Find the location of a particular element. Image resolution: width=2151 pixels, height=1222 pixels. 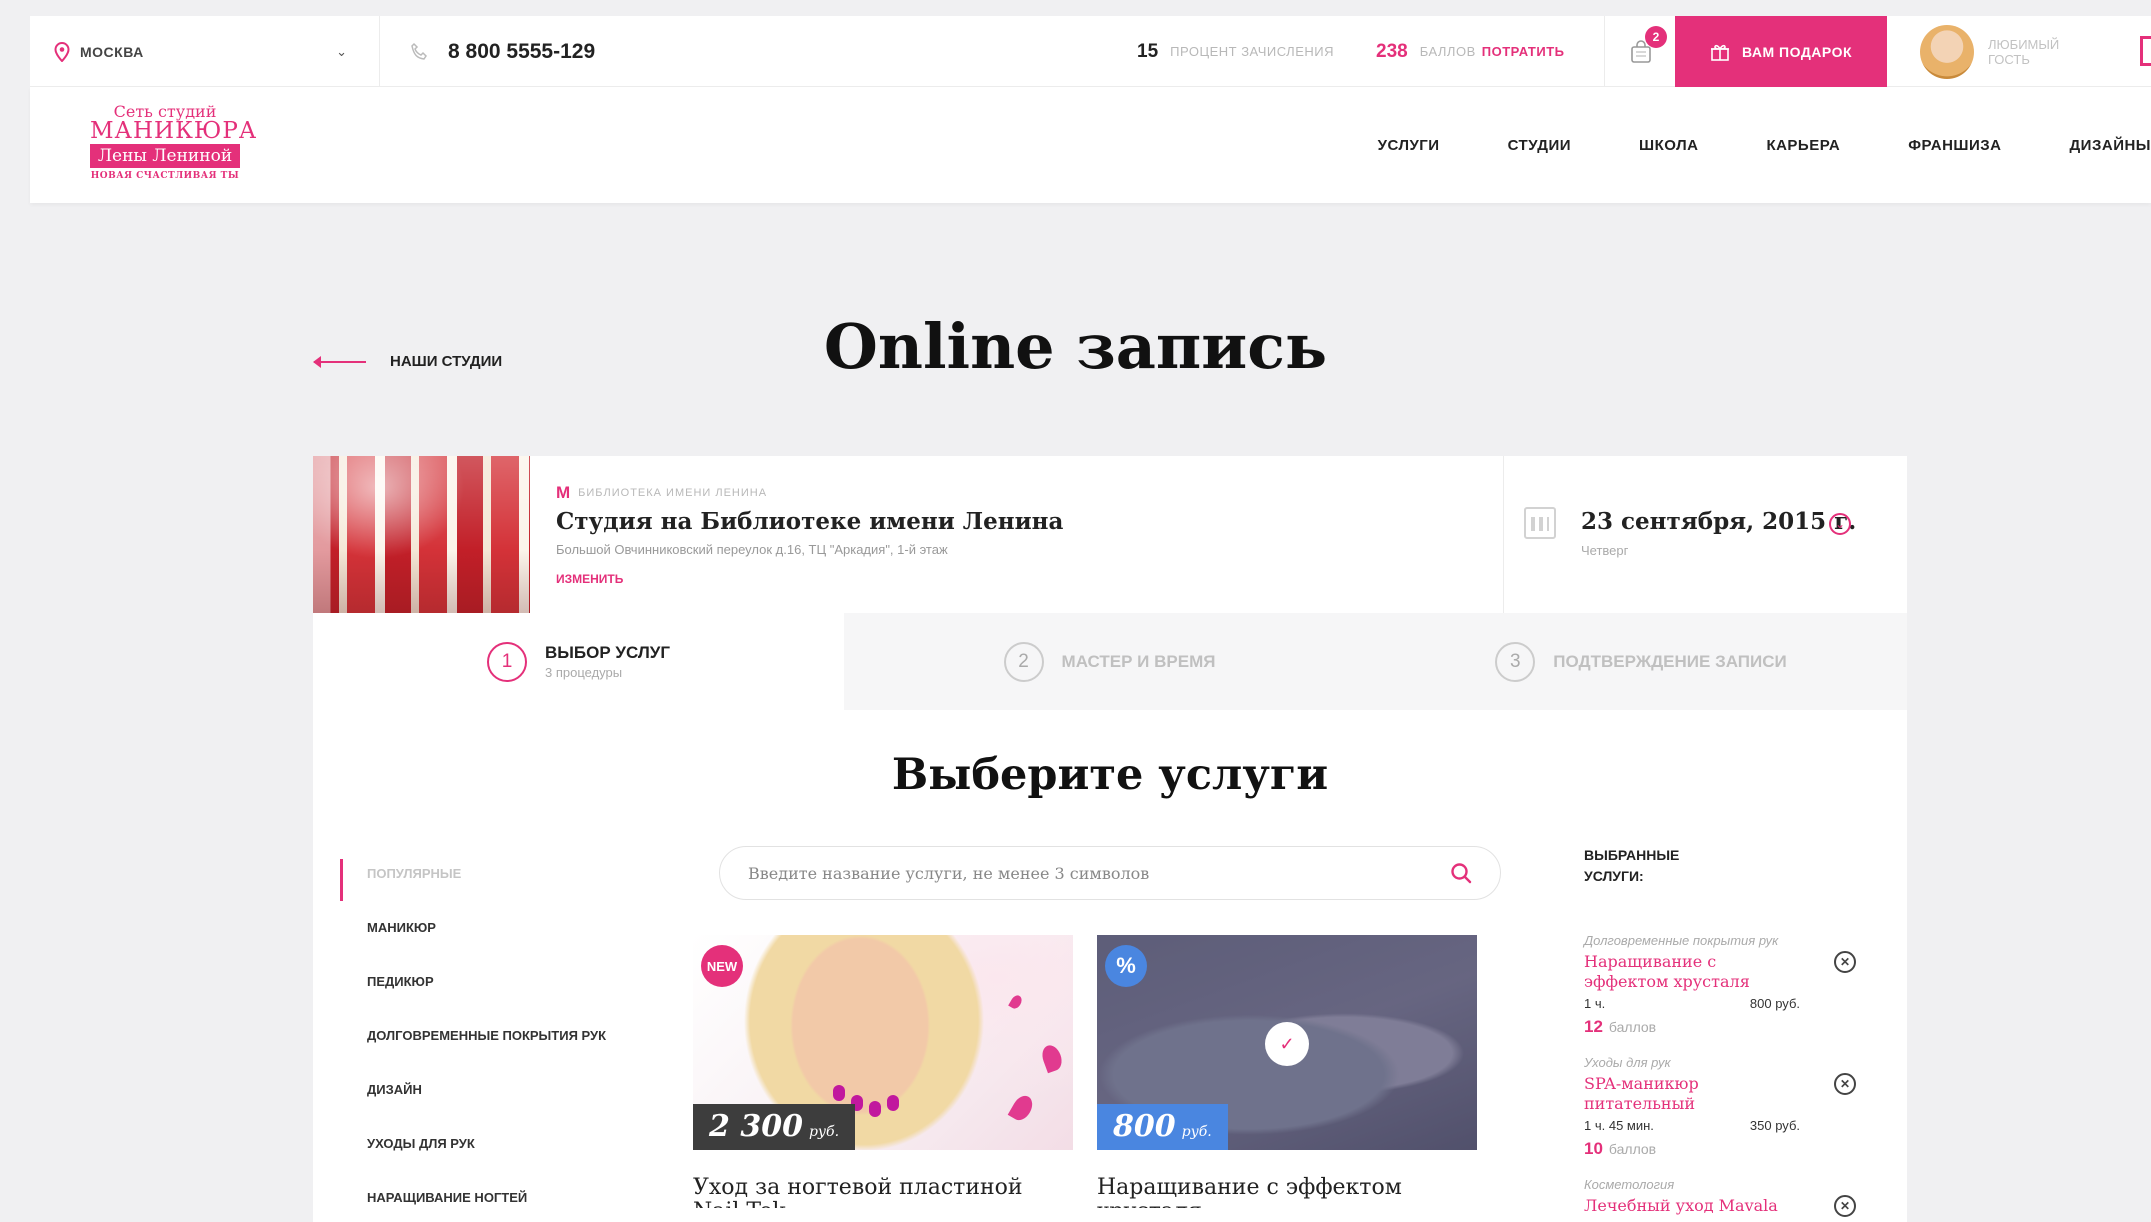

phone-number: 8 800 5555-129 is located at coordinates (522, 51).